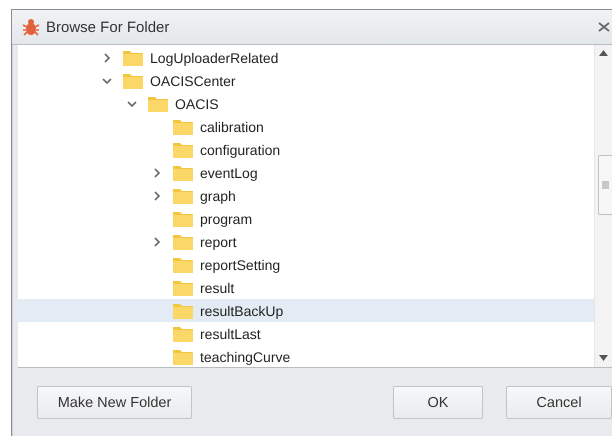 The height and width of the screenshot is (436, 612). I want to click on scrollbar, so click(603, 206).